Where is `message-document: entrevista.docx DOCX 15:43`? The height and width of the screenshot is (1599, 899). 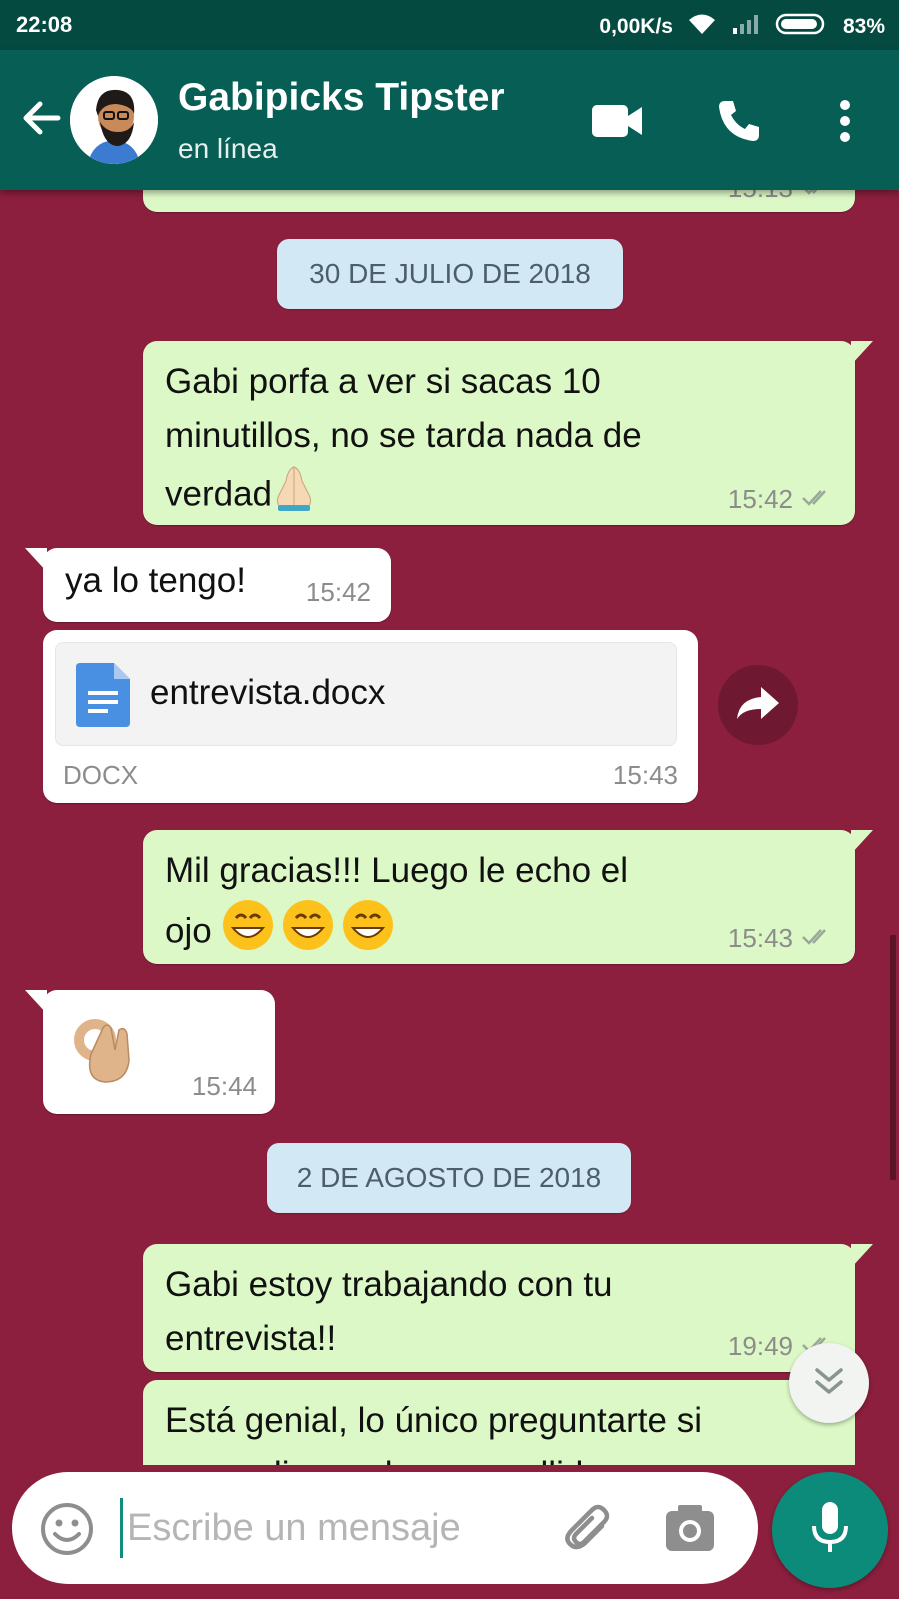
message-document: entrevista.docx DOCX 15:43 is located at coordinates (370, 716).